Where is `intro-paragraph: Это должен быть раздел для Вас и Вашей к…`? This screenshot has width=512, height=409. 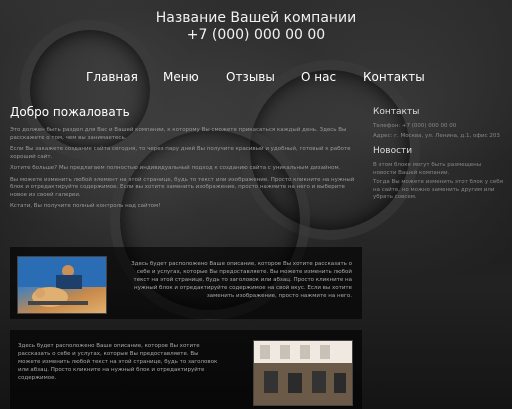
intro-paragraph: Это должен быть раздел для Вас и Вашей к… is located at coordinates (178, 134).